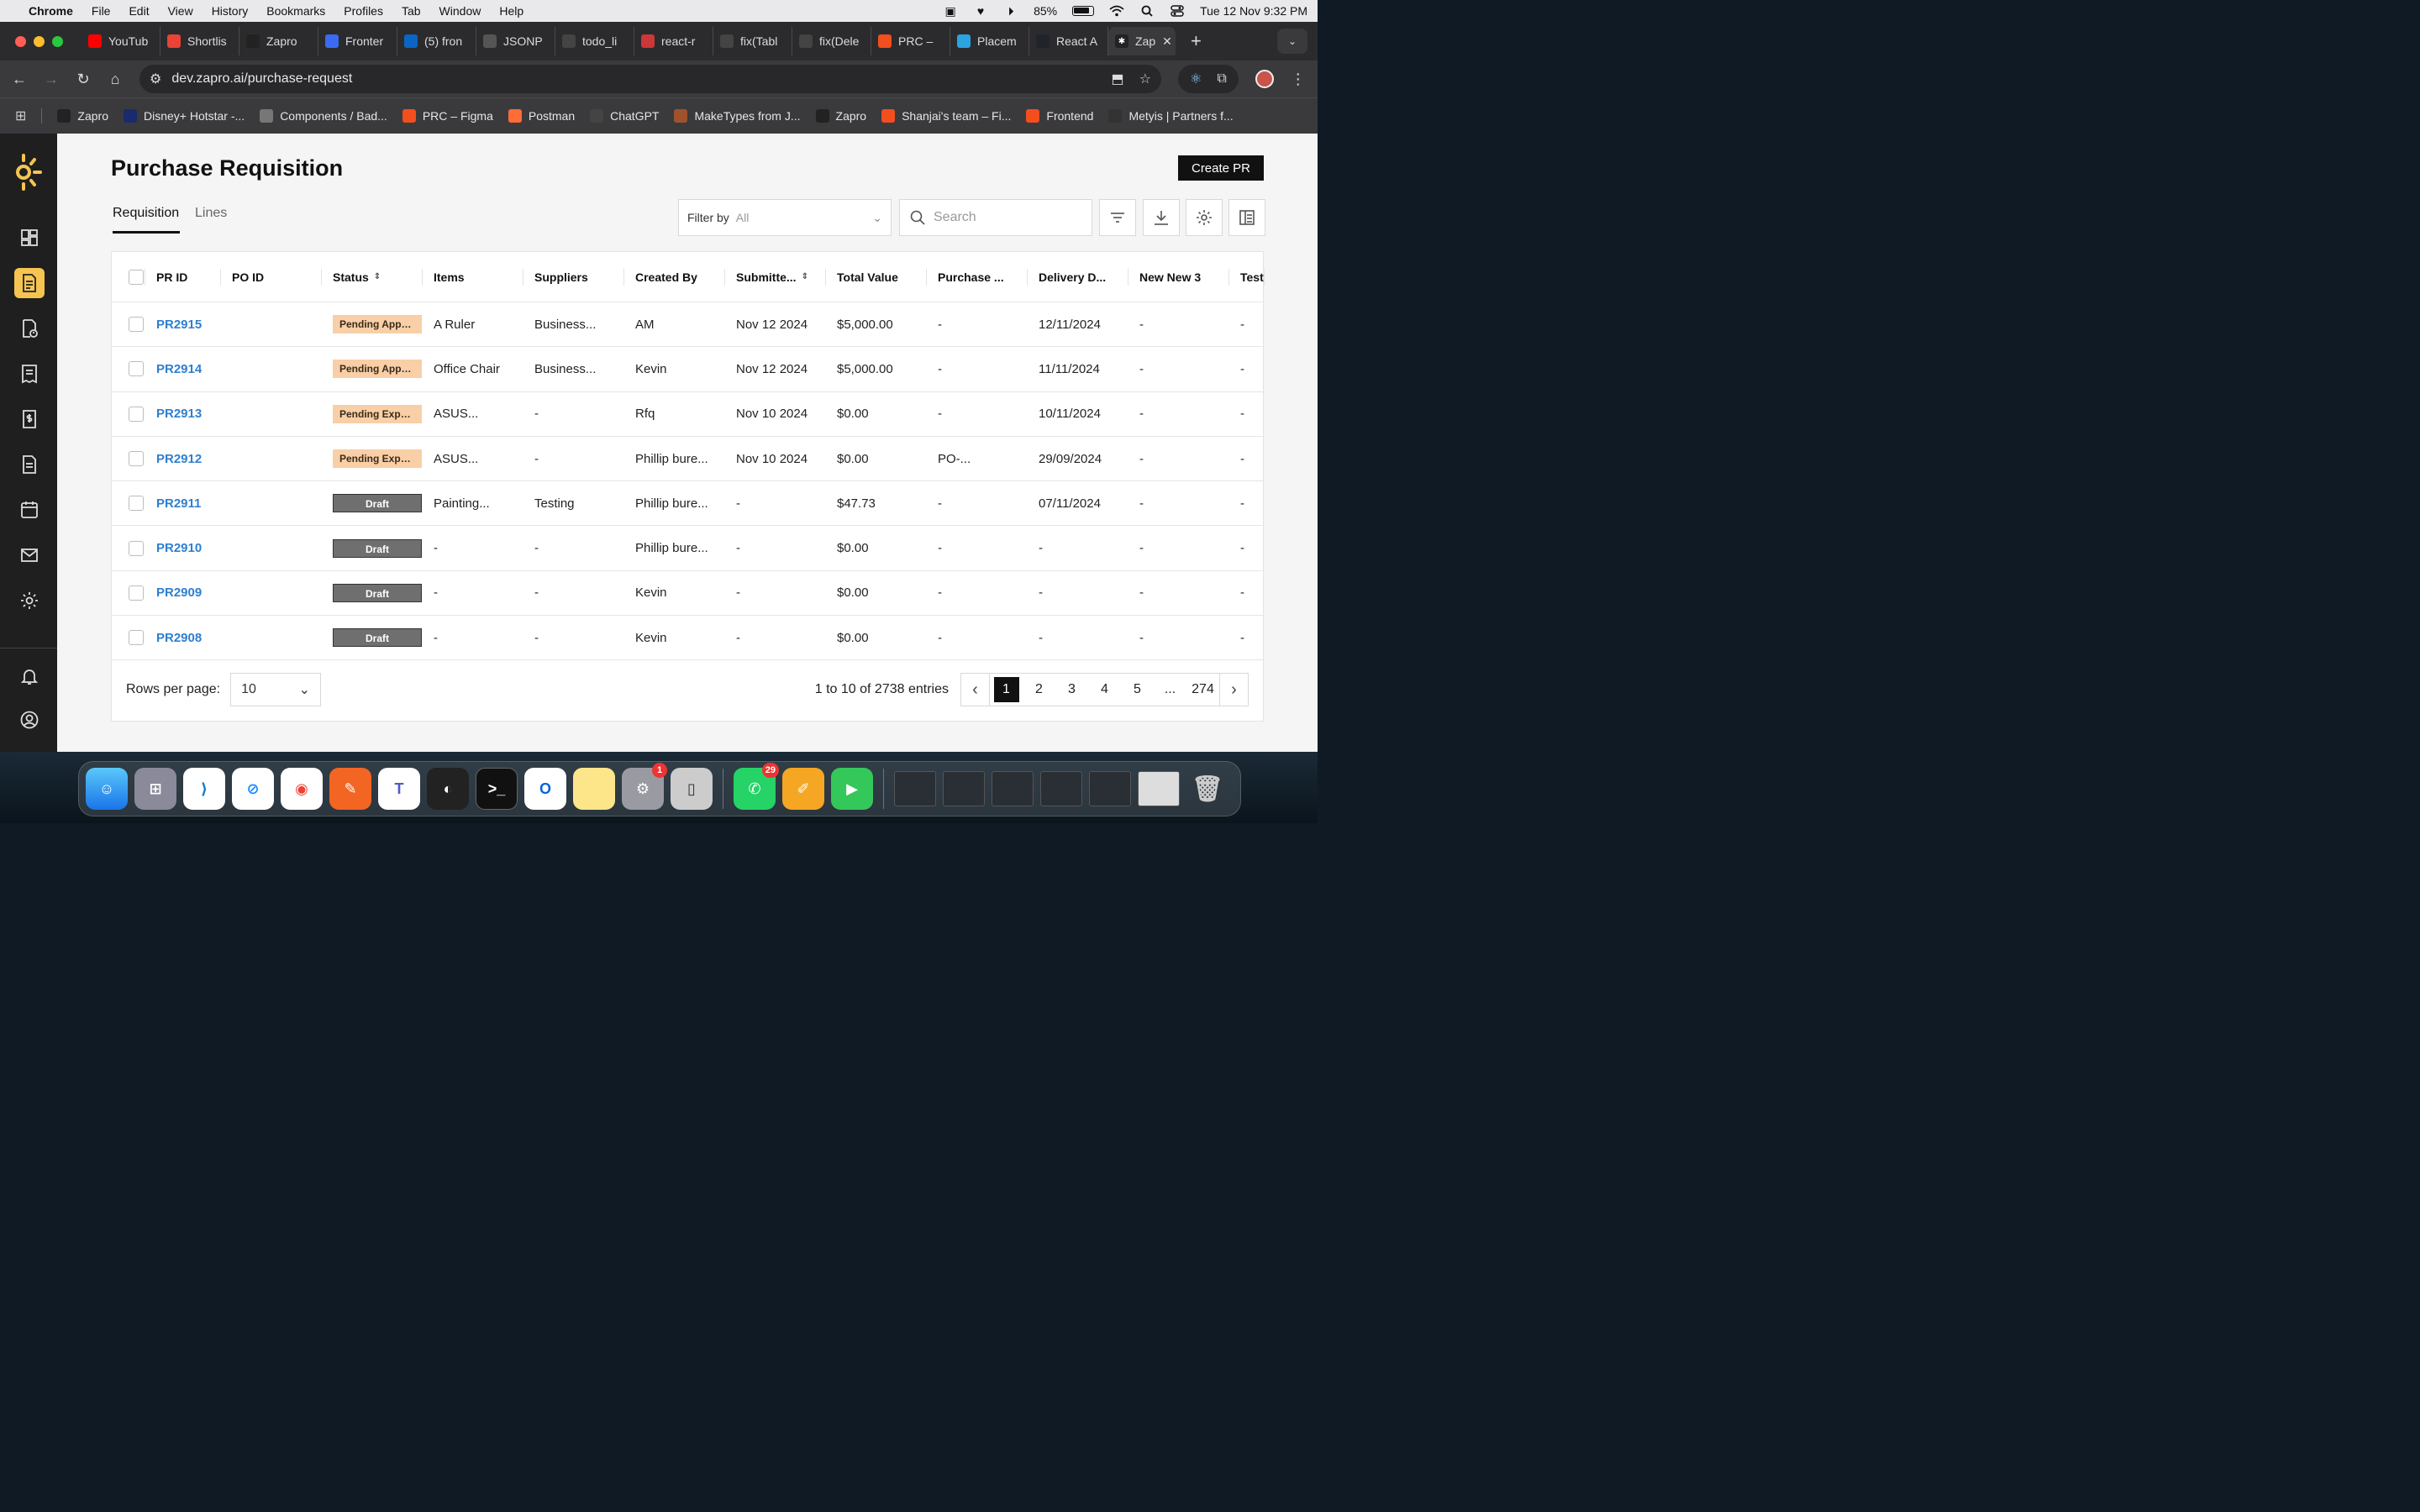 This screenshot has width=2420, height=1512. Describe the element at coordinates (179, 369) in the screenshot. I see `pr-id-link: PR2914` at that location.